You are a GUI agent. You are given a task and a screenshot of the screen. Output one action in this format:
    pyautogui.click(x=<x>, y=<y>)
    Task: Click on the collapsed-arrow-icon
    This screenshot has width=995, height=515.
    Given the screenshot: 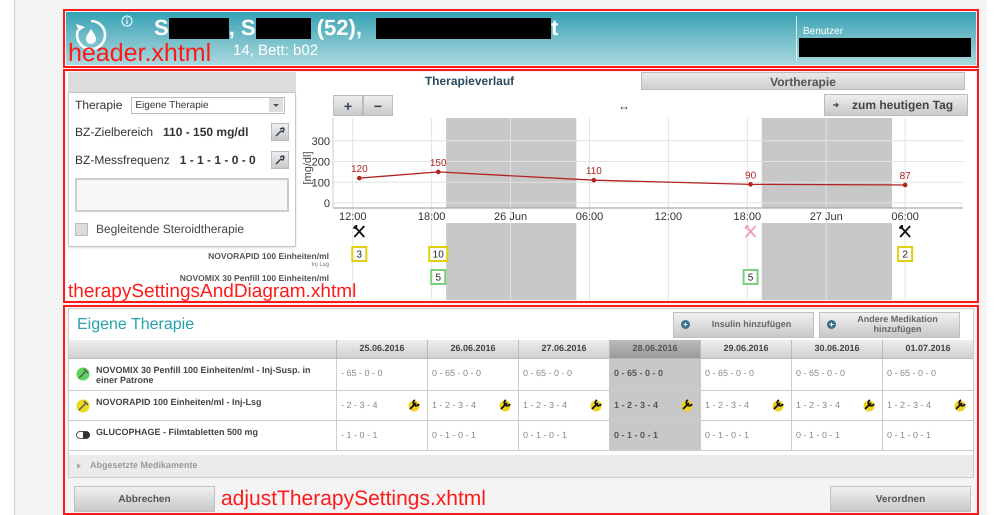 What is the action you would take?
    pyautogui.click(x=79, y=466)
    